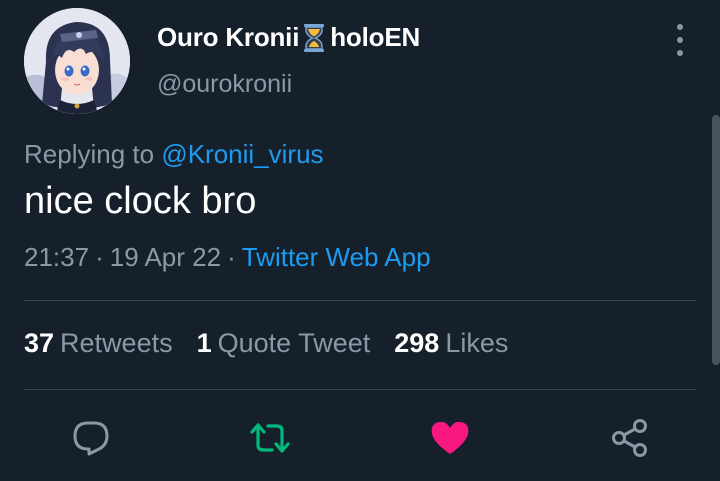 The height and width of the screenshot is (481, 720). I want to click on share-icon, so click(629, 438).